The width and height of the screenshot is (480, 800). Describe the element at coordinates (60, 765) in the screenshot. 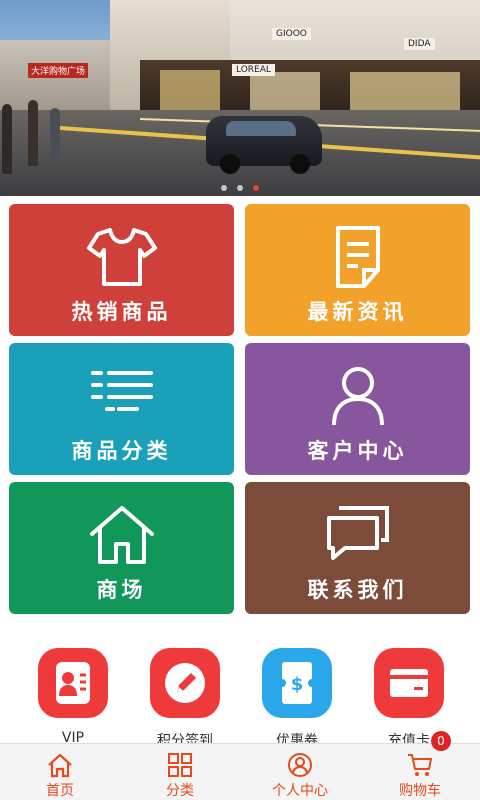

I see `home-tab-icon` at that location.